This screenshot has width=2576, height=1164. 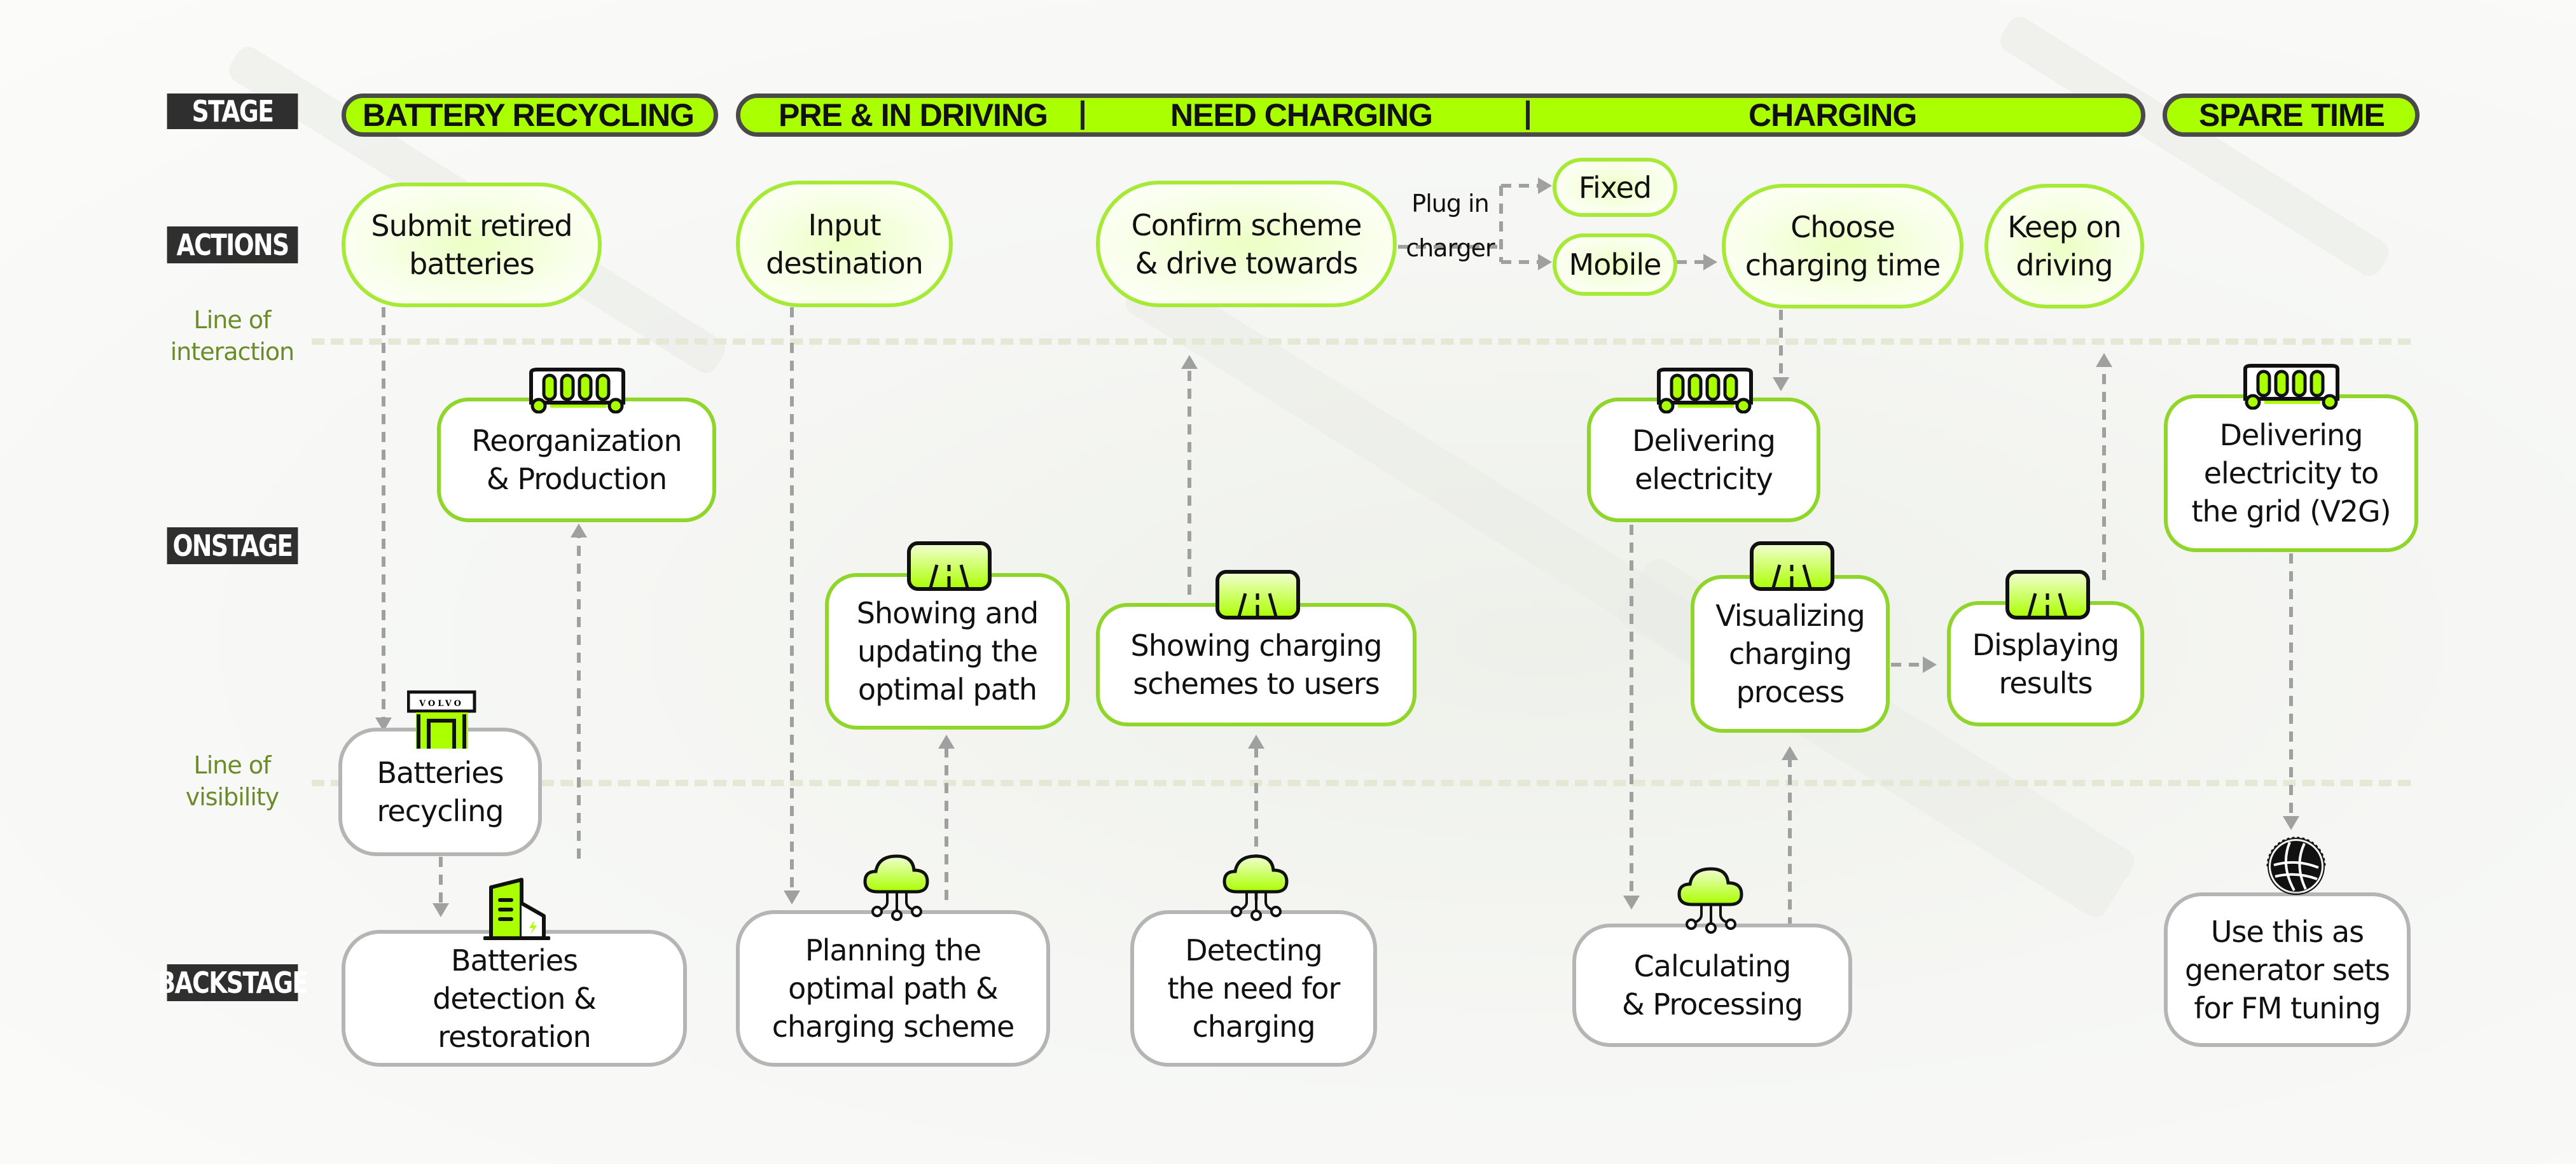 I want to click on stage-label: CHARGING, so click(x=1832, y=115).